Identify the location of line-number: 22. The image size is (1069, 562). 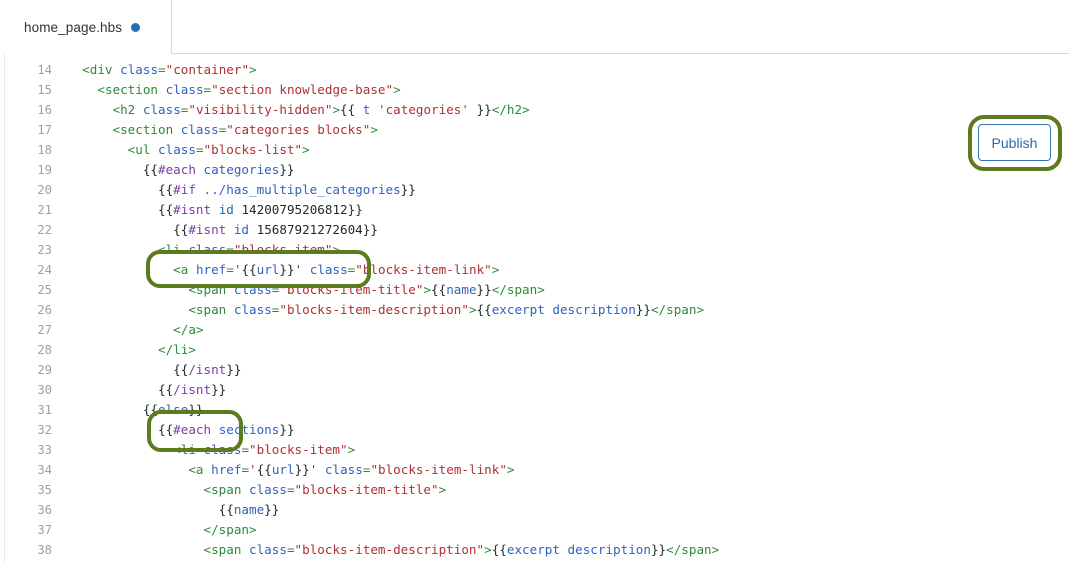
(44, 230).